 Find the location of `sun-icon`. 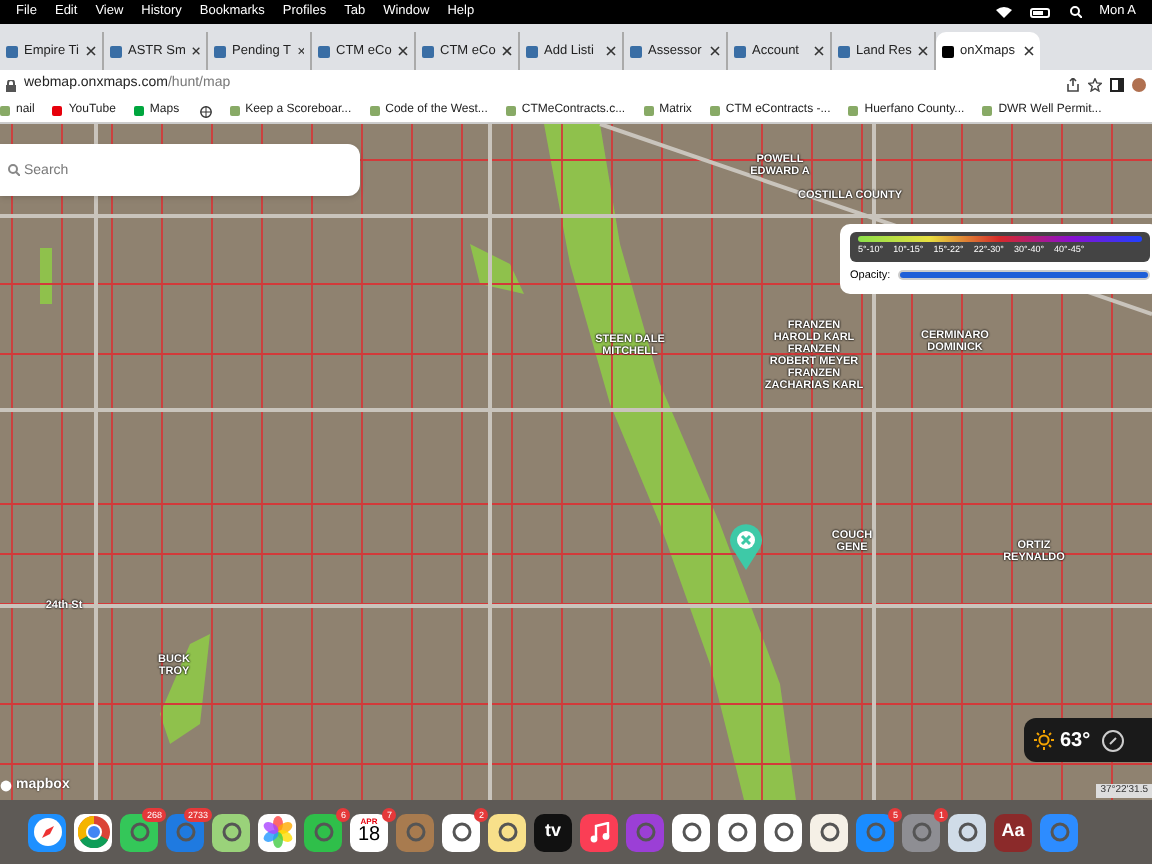

sun-icon is located at coordinates (1044, 740).